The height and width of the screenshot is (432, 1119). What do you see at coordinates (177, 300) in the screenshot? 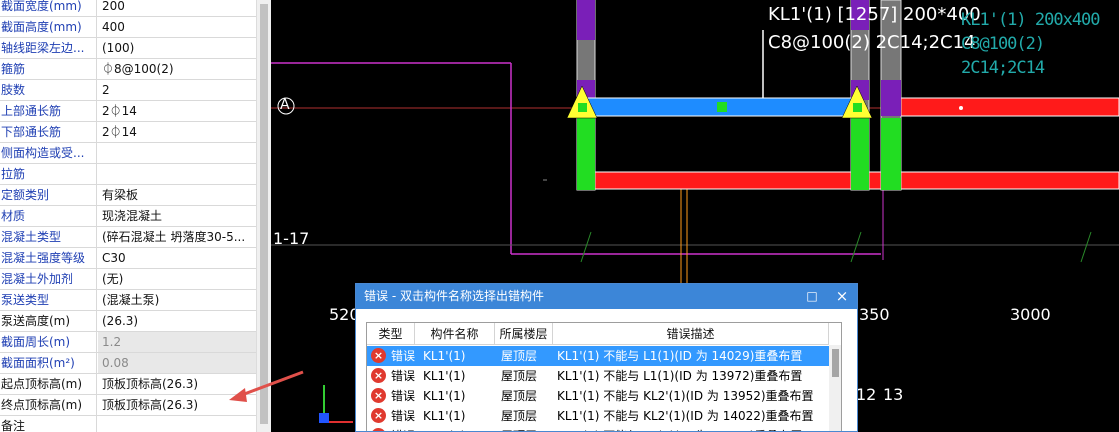
I see `property-value: (混凝土泵)` at bounding box center [177, 300].